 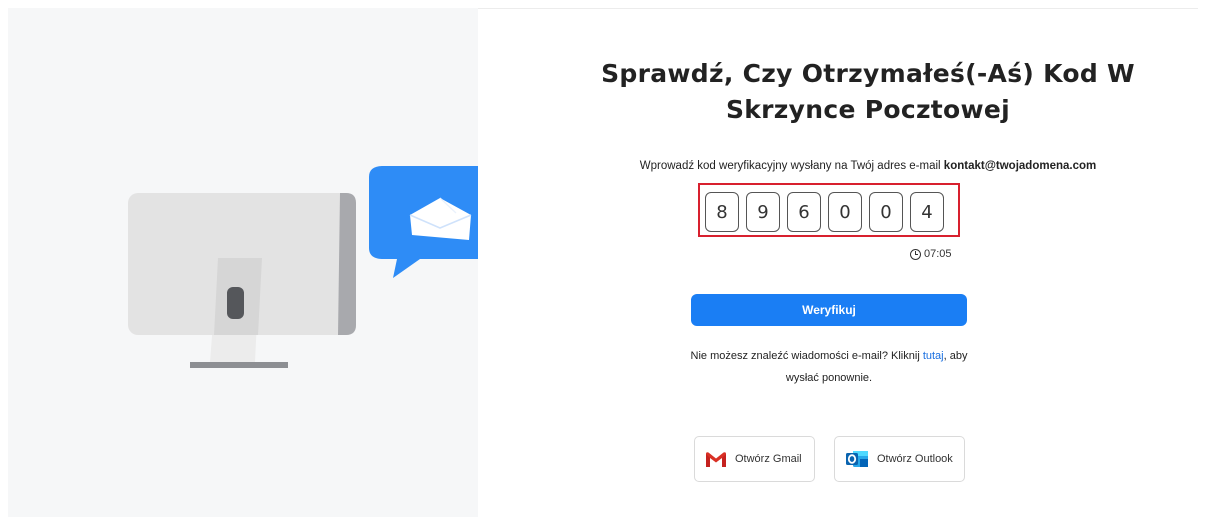 What do you see at coordinates (933, 356) in the screenshot?
I see `resend-link: tutaj` at bounding box center [933, 356].